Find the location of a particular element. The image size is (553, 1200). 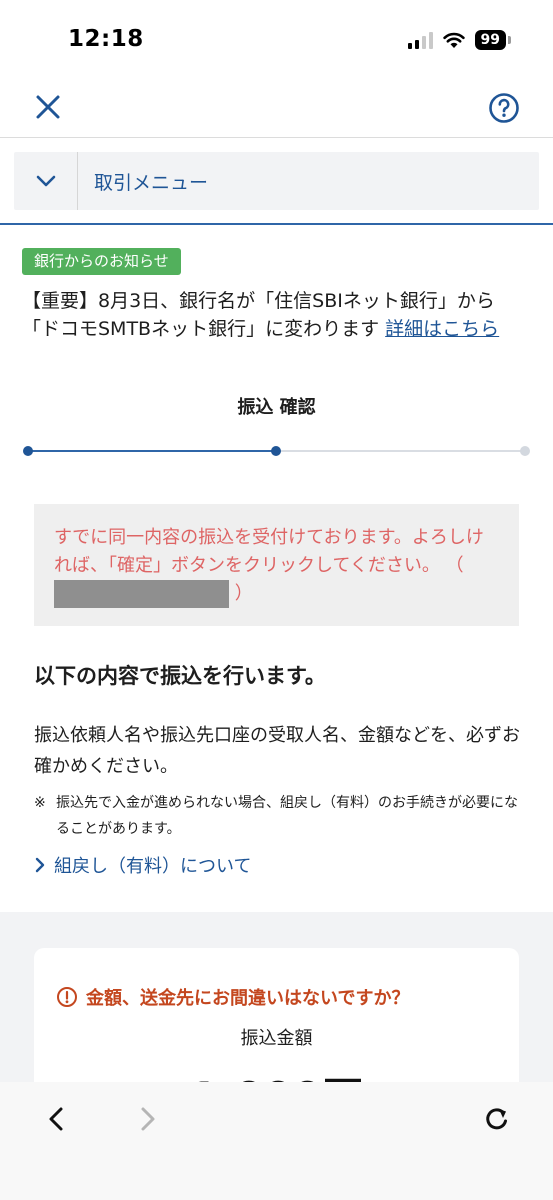

reload-icon is located at coordinates (497, 1119).